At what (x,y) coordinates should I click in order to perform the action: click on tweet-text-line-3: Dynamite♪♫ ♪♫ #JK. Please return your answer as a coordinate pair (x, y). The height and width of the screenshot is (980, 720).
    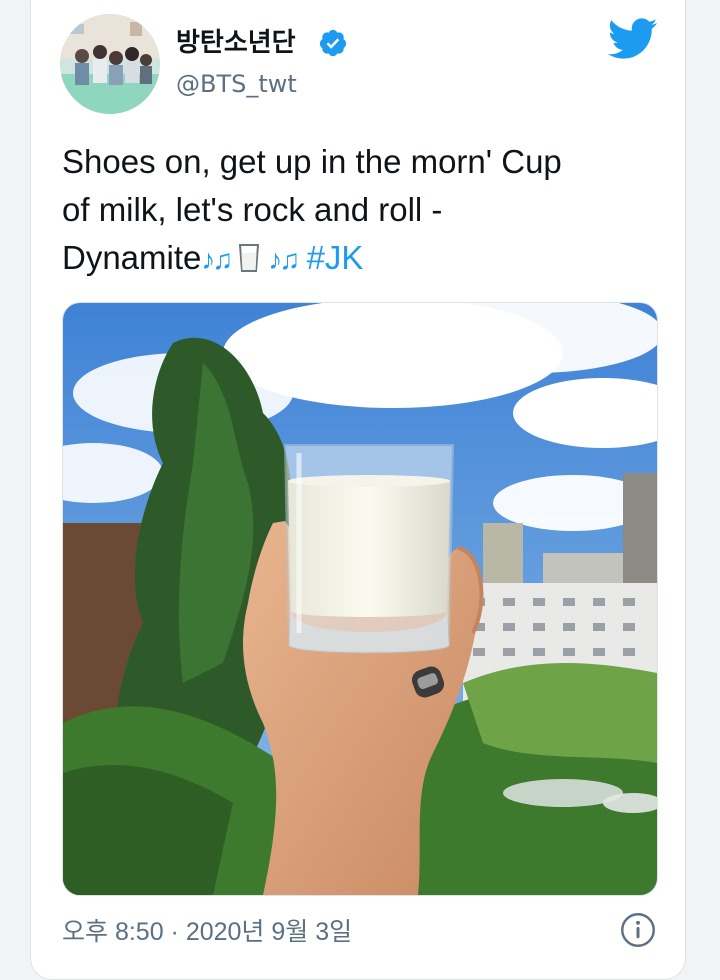
    Looking at the image, I should click on (362, 260).